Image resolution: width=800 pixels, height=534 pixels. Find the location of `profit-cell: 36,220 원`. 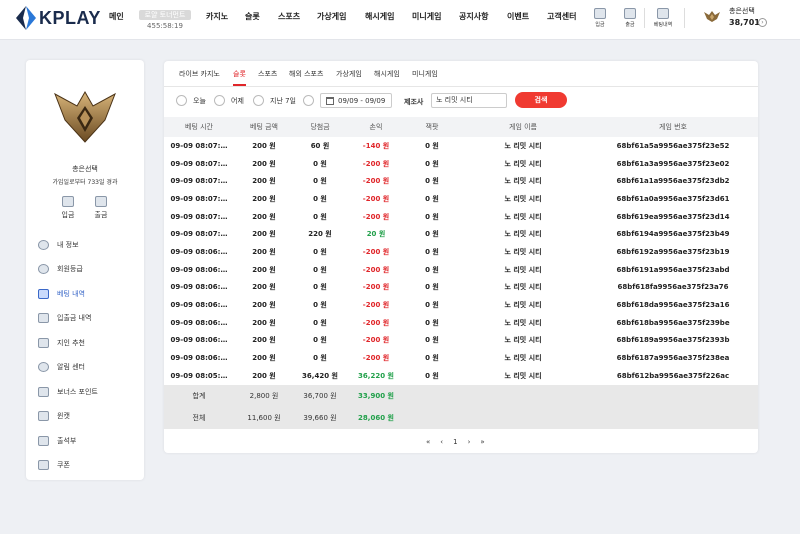

profit-cell: 36,220 원 is located at coordinates (376, 375).